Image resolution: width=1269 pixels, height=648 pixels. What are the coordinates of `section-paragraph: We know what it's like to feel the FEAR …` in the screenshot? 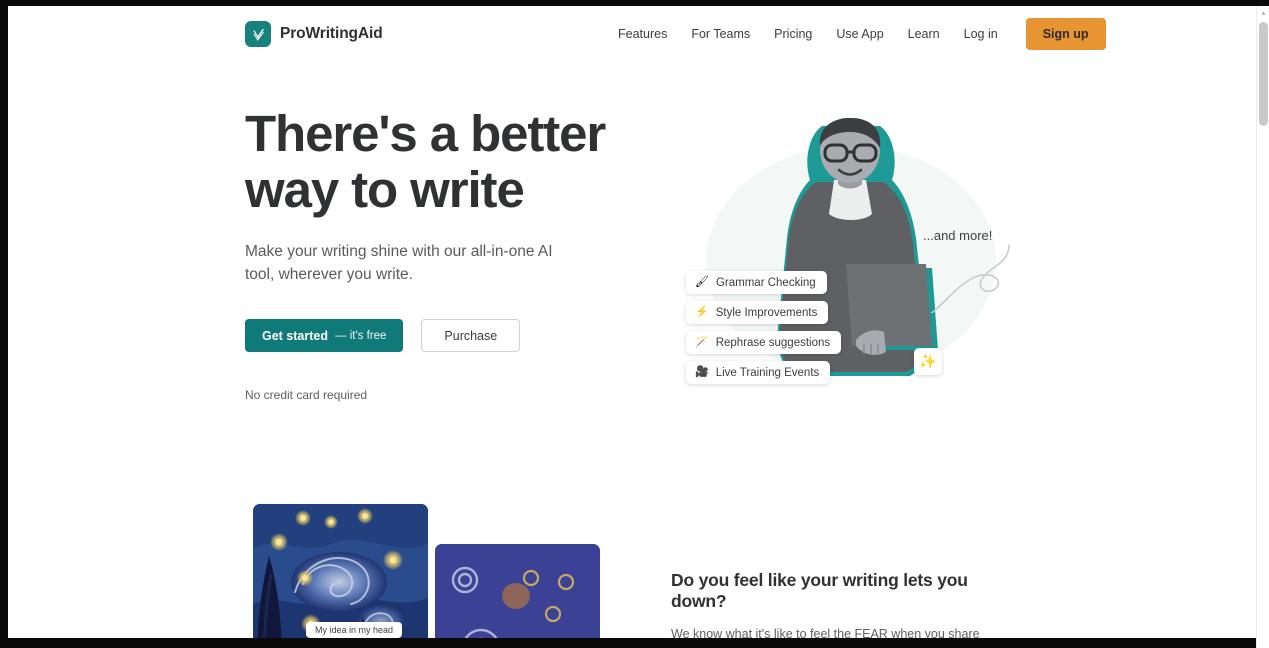 It's located at (825, 632).